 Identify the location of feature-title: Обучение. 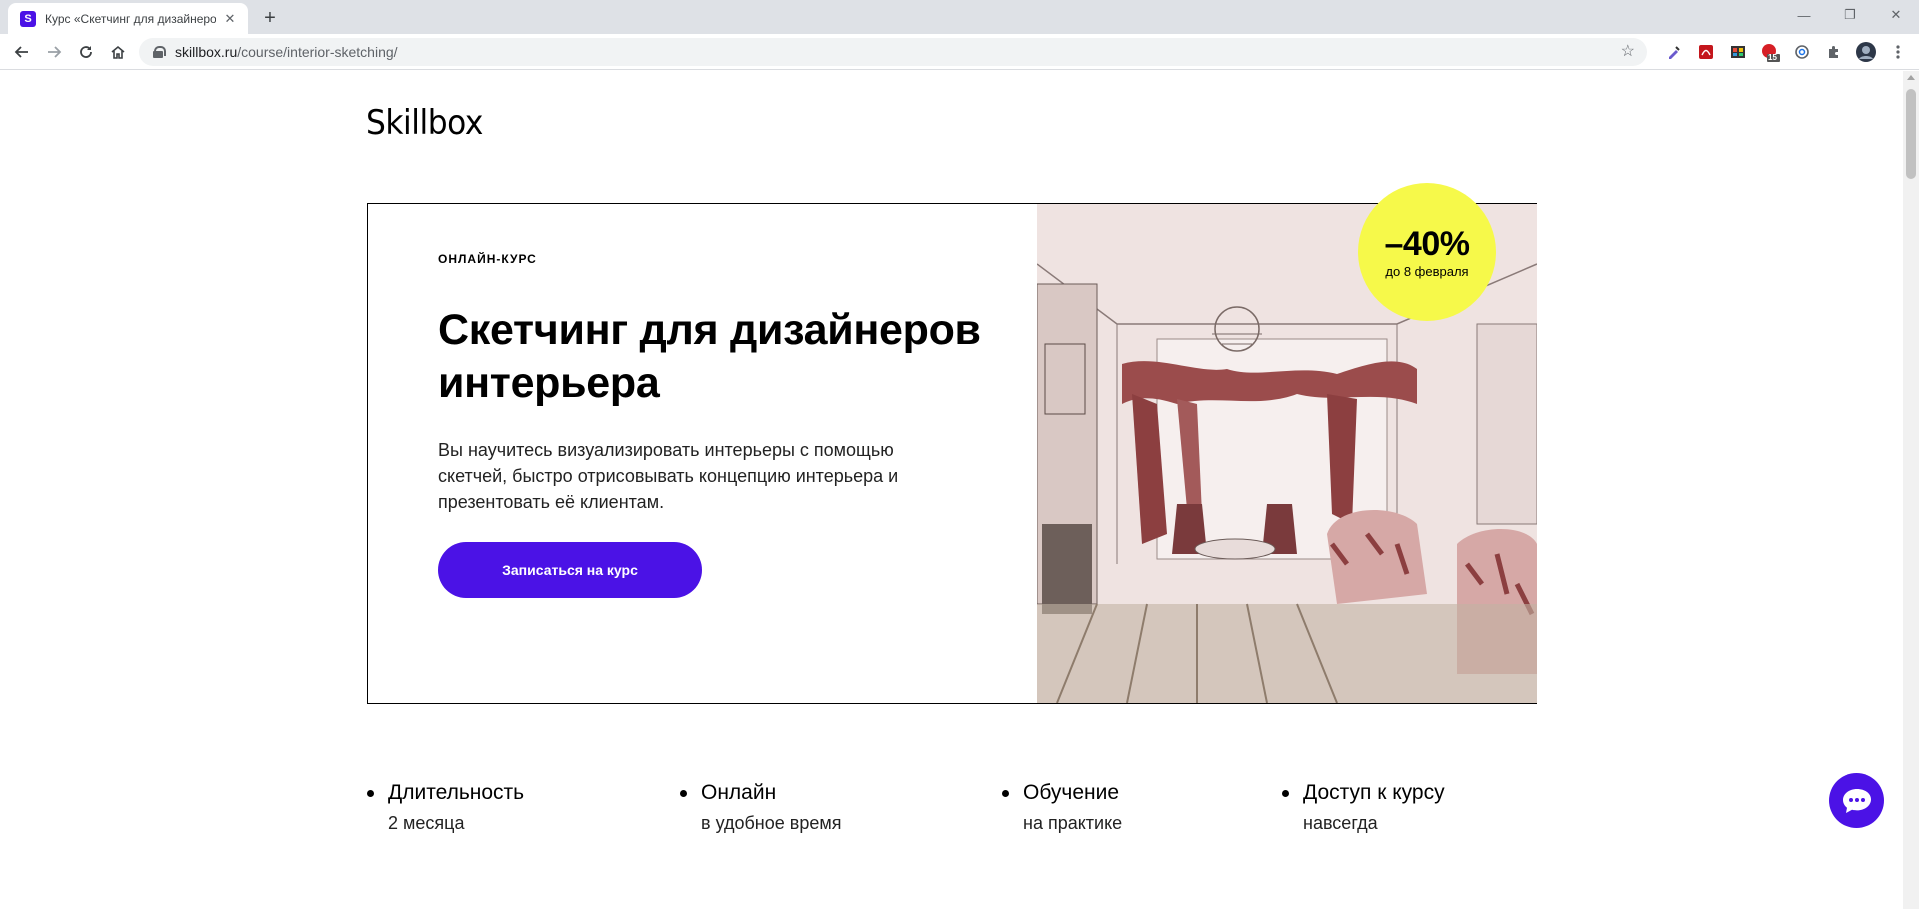
(1071, 792).